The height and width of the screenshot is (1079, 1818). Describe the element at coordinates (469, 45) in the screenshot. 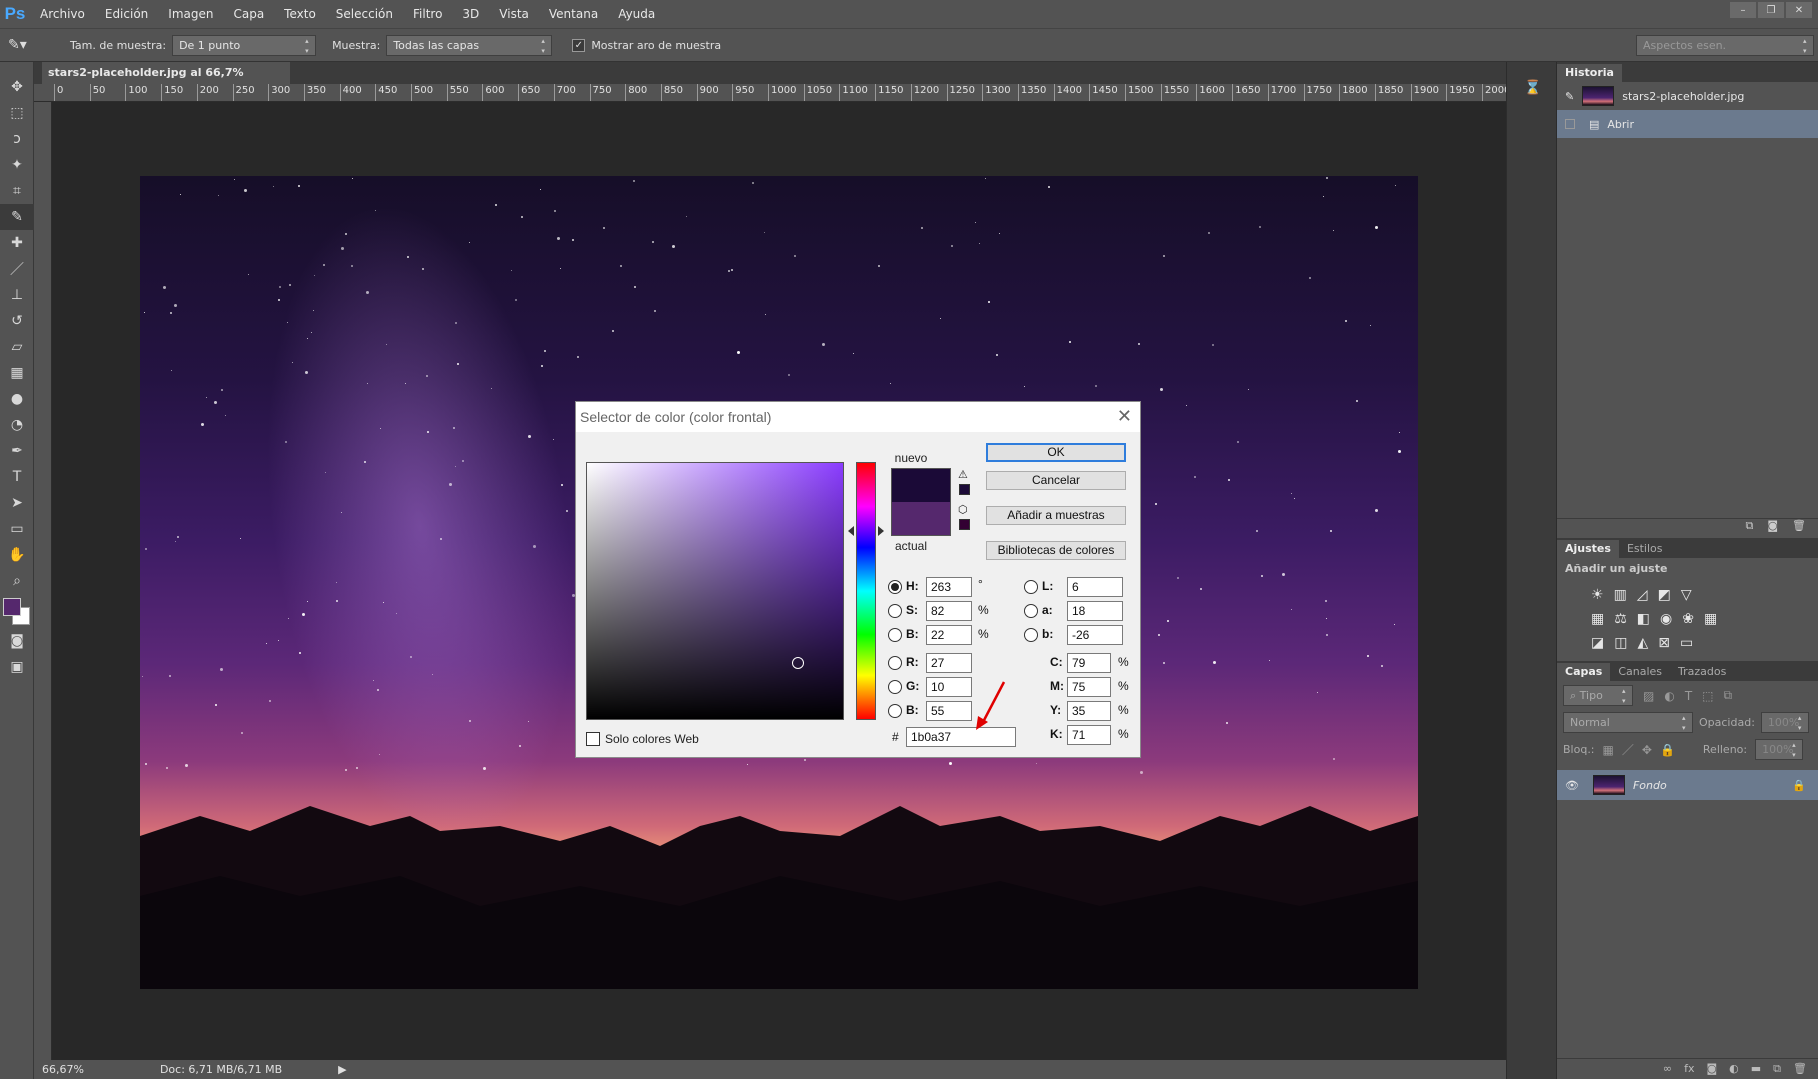

I see `sample-select: Todas las capas` at that location.